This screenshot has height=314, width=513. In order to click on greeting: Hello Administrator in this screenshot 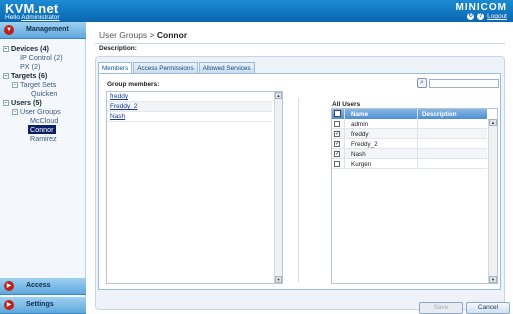, I will do `click(32, 17)`.